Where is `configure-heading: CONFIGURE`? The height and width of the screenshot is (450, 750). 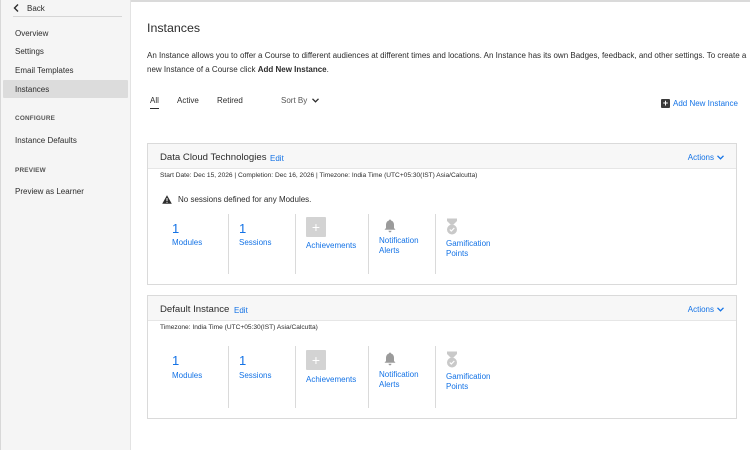 configure-heading: CONFIGURE is located at coordinates (35, 118).